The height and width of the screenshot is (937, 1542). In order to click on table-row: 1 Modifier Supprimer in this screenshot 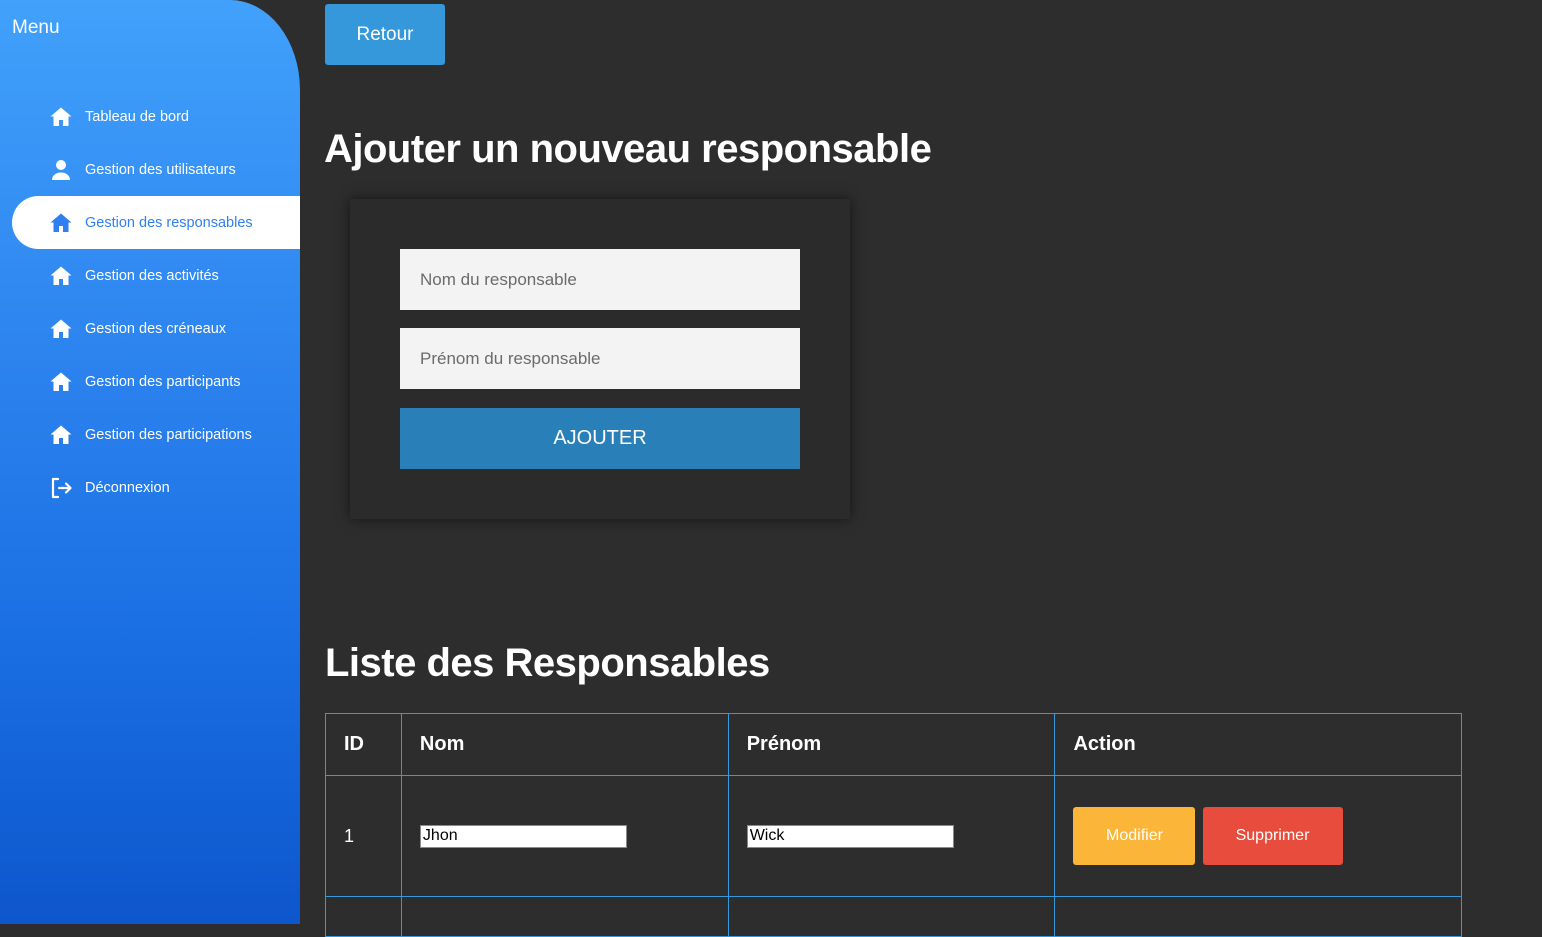, I will do `click(893, 836)`.